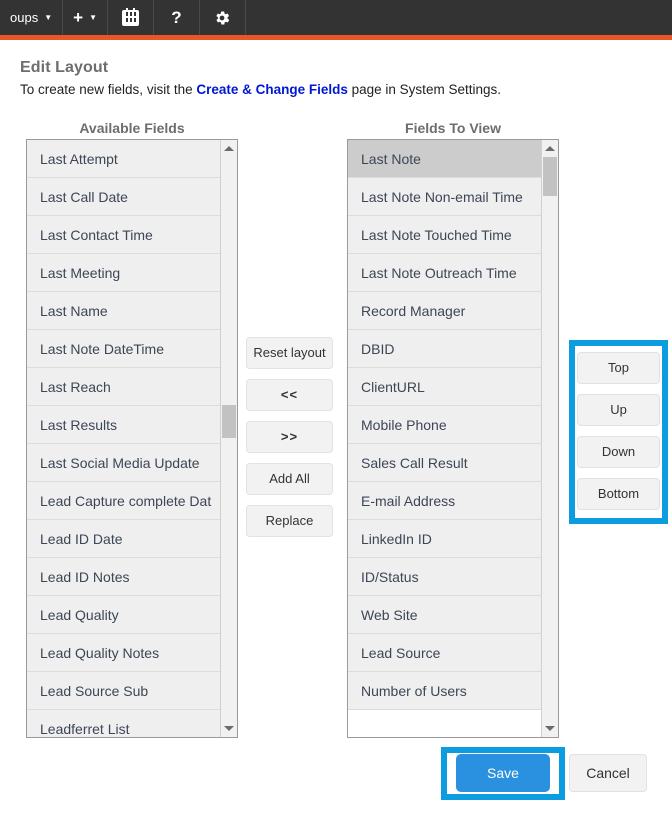 The width and height of the screenshot is (672, 819). I want to click on nav-item-settings, so click(223, 17).